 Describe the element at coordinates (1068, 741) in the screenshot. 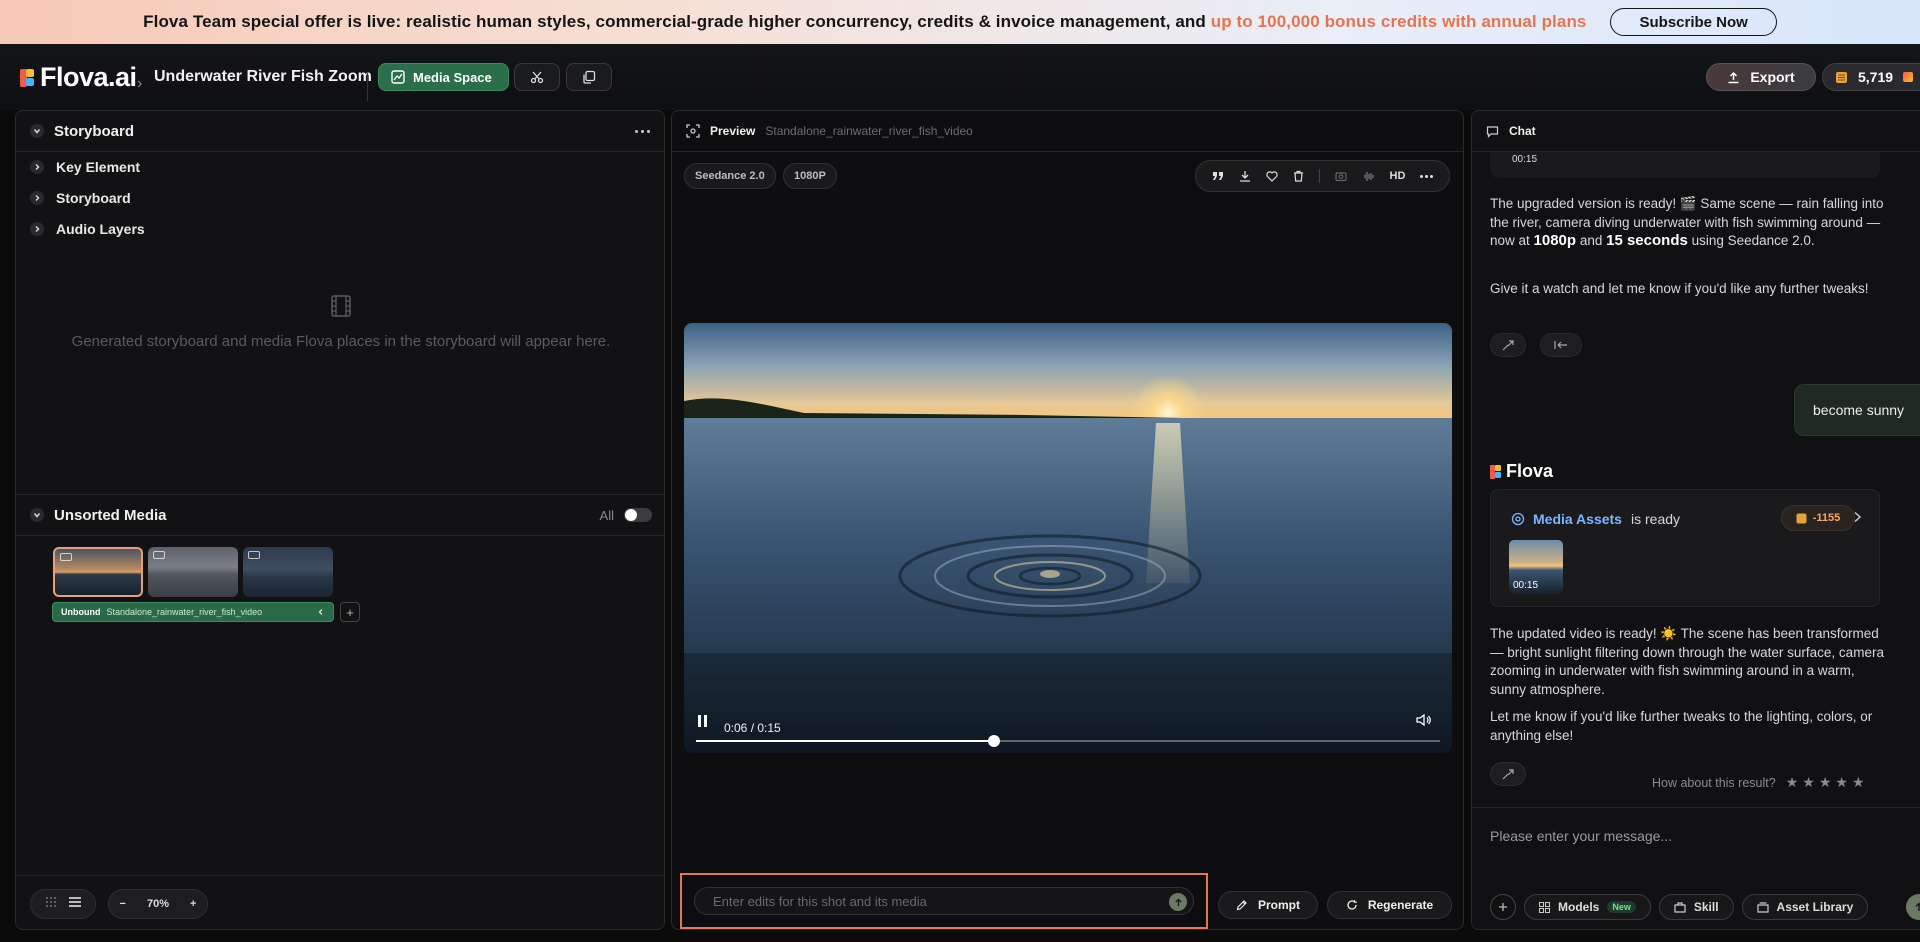

I see `progress-track` at that location.